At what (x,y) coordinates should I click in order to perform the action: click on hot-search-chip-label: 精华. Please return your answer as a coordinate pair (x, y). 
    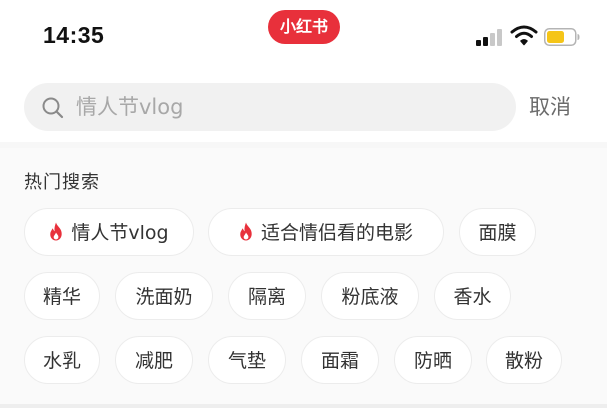
    Looking at the image, I should click on (61, 297).